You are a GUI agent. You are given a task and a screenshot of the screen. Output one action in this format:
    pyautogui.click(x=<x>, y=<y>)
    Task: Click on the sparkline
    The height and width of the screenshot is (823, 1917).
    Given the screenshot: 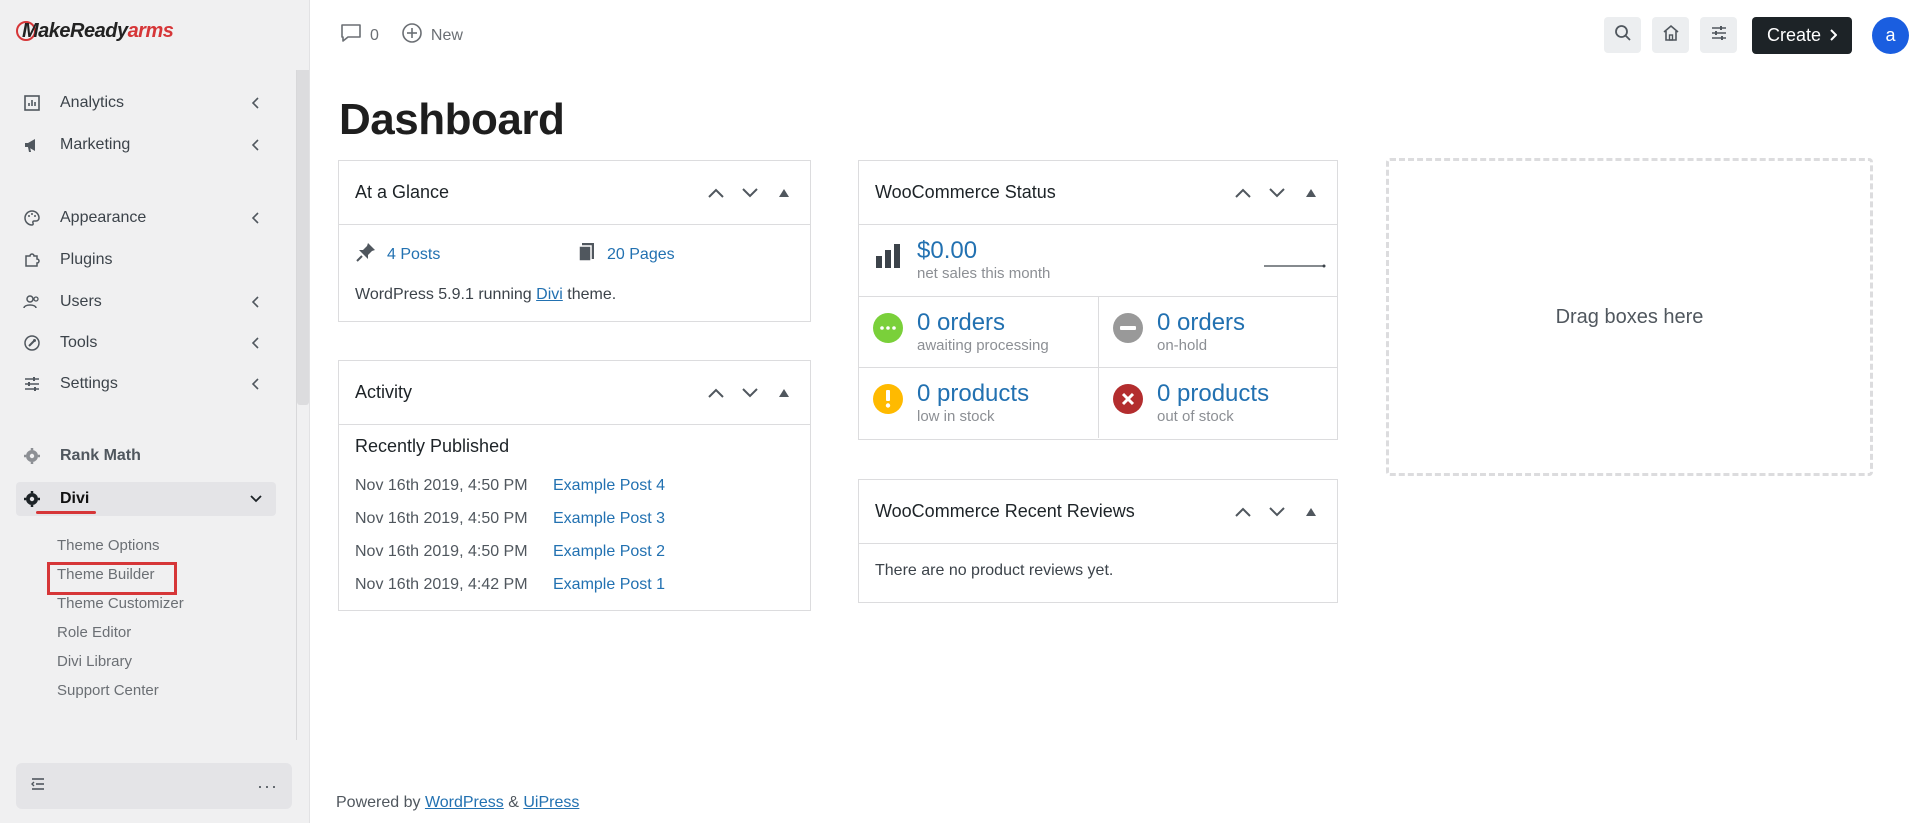 What is the action you would take?
    pyautogui.click(x=1295, y=264)
    